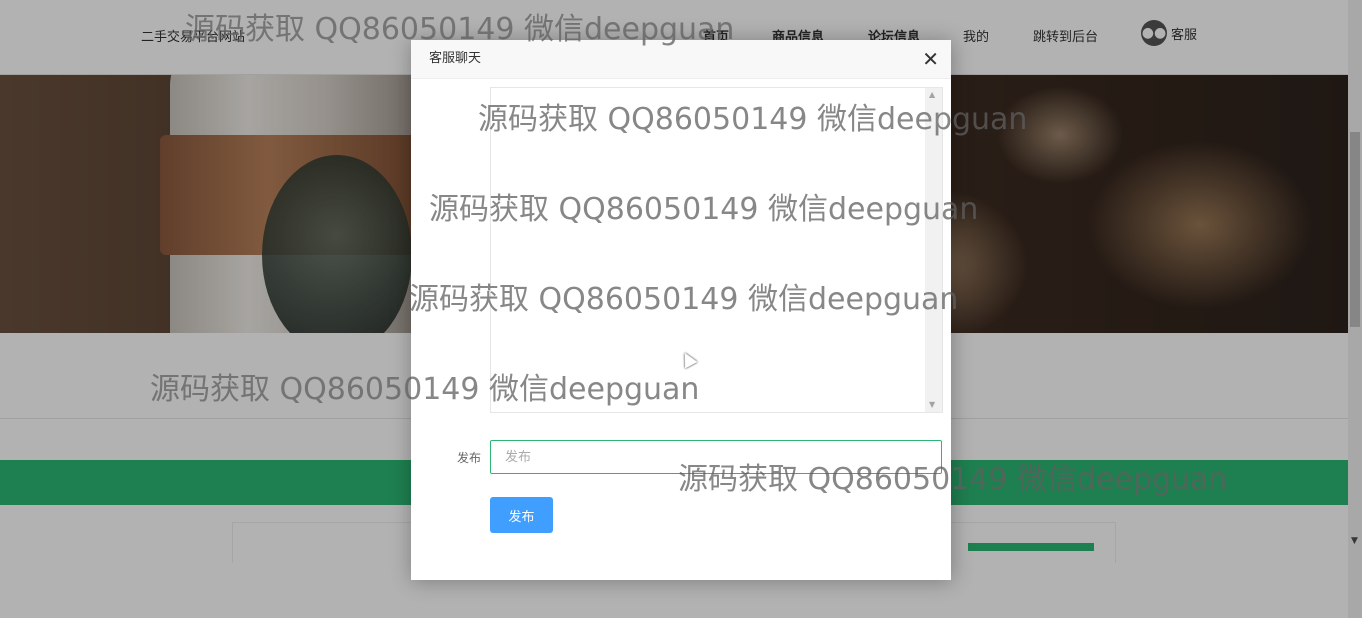 The width and height of the screenshot is (1362, 618). What do you see at coordinates (521, 515) in the screenshot?
I see `publish-button: 发布` at bounding box center [521, 515].